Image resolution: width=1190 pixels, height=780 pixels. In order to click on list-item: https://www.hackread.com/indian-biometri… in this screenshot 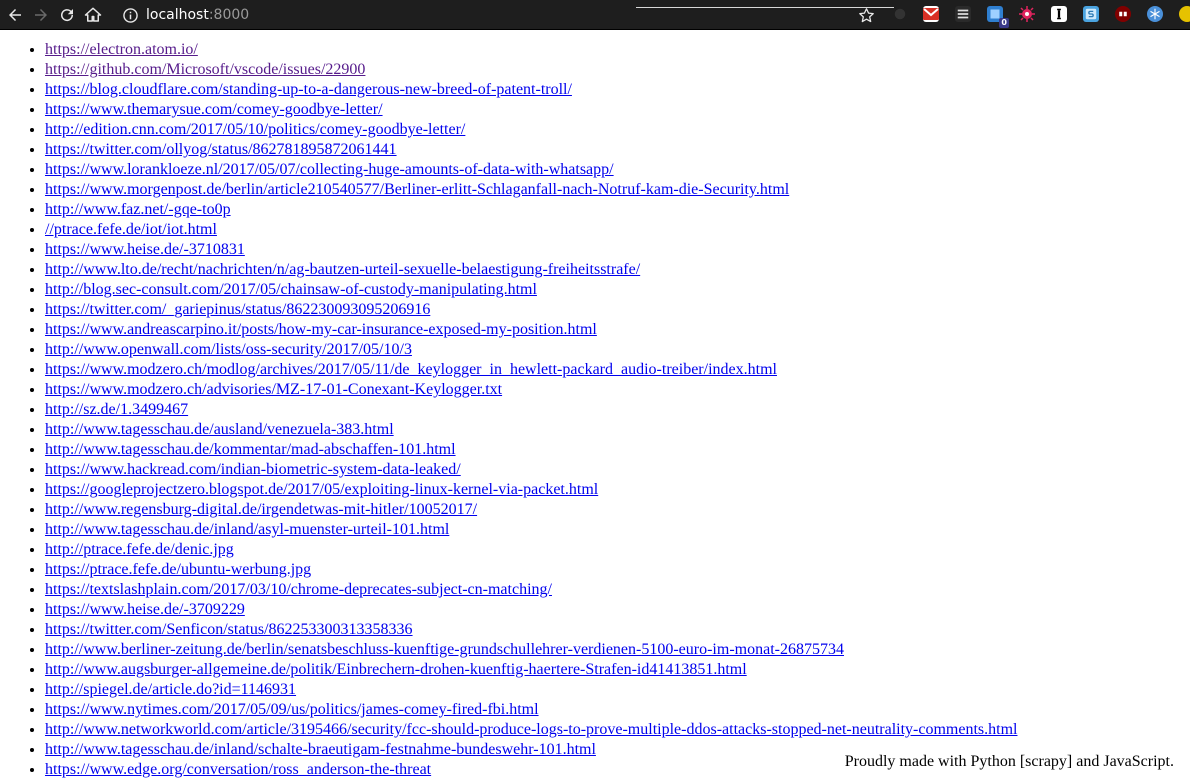, I will do `click(617, 470)`.